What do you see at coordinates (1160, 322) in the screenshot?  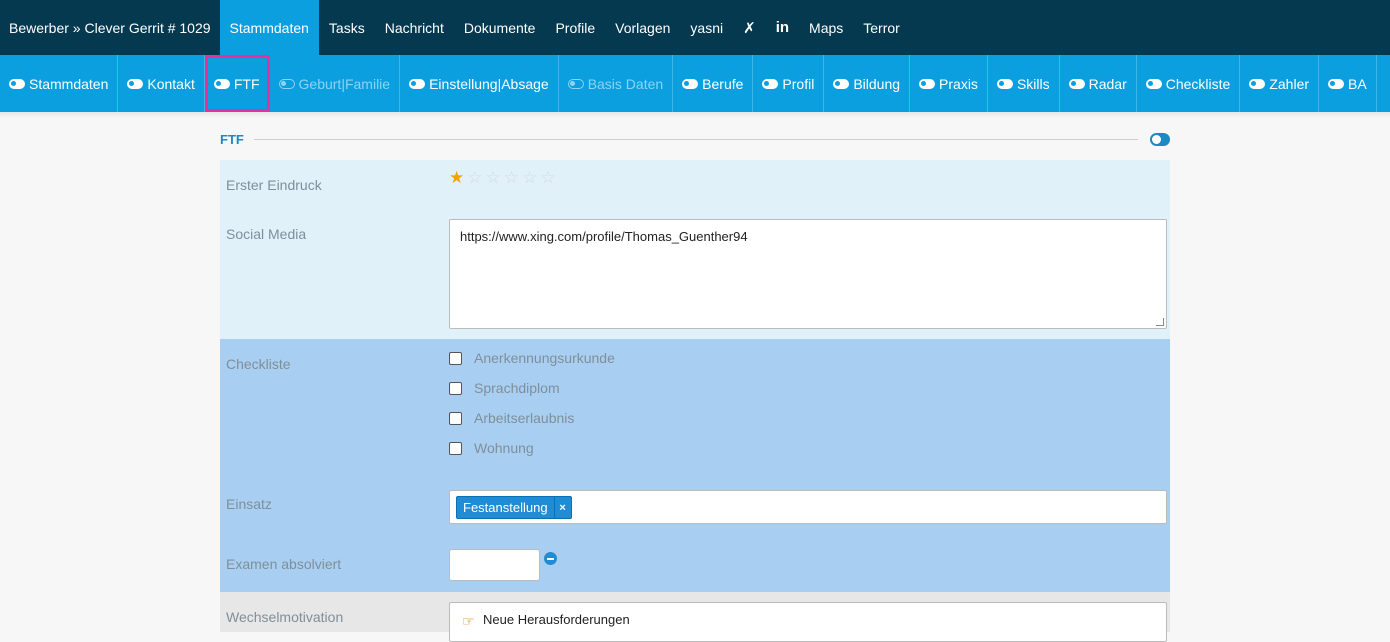 I see `resize-handle-icon` at bounding box center [1160, 322].